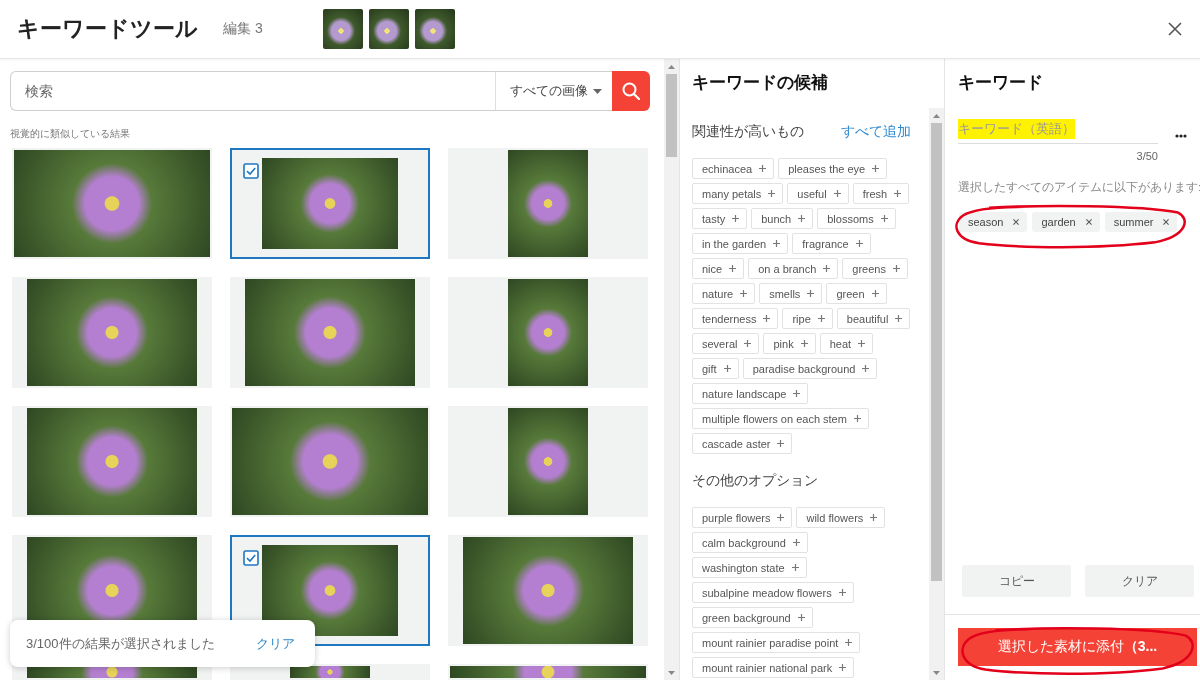 The height and width of the screenshot is (680, 1200). I want to click on section-heading: 関連性が高いもの, so click(748, 131).